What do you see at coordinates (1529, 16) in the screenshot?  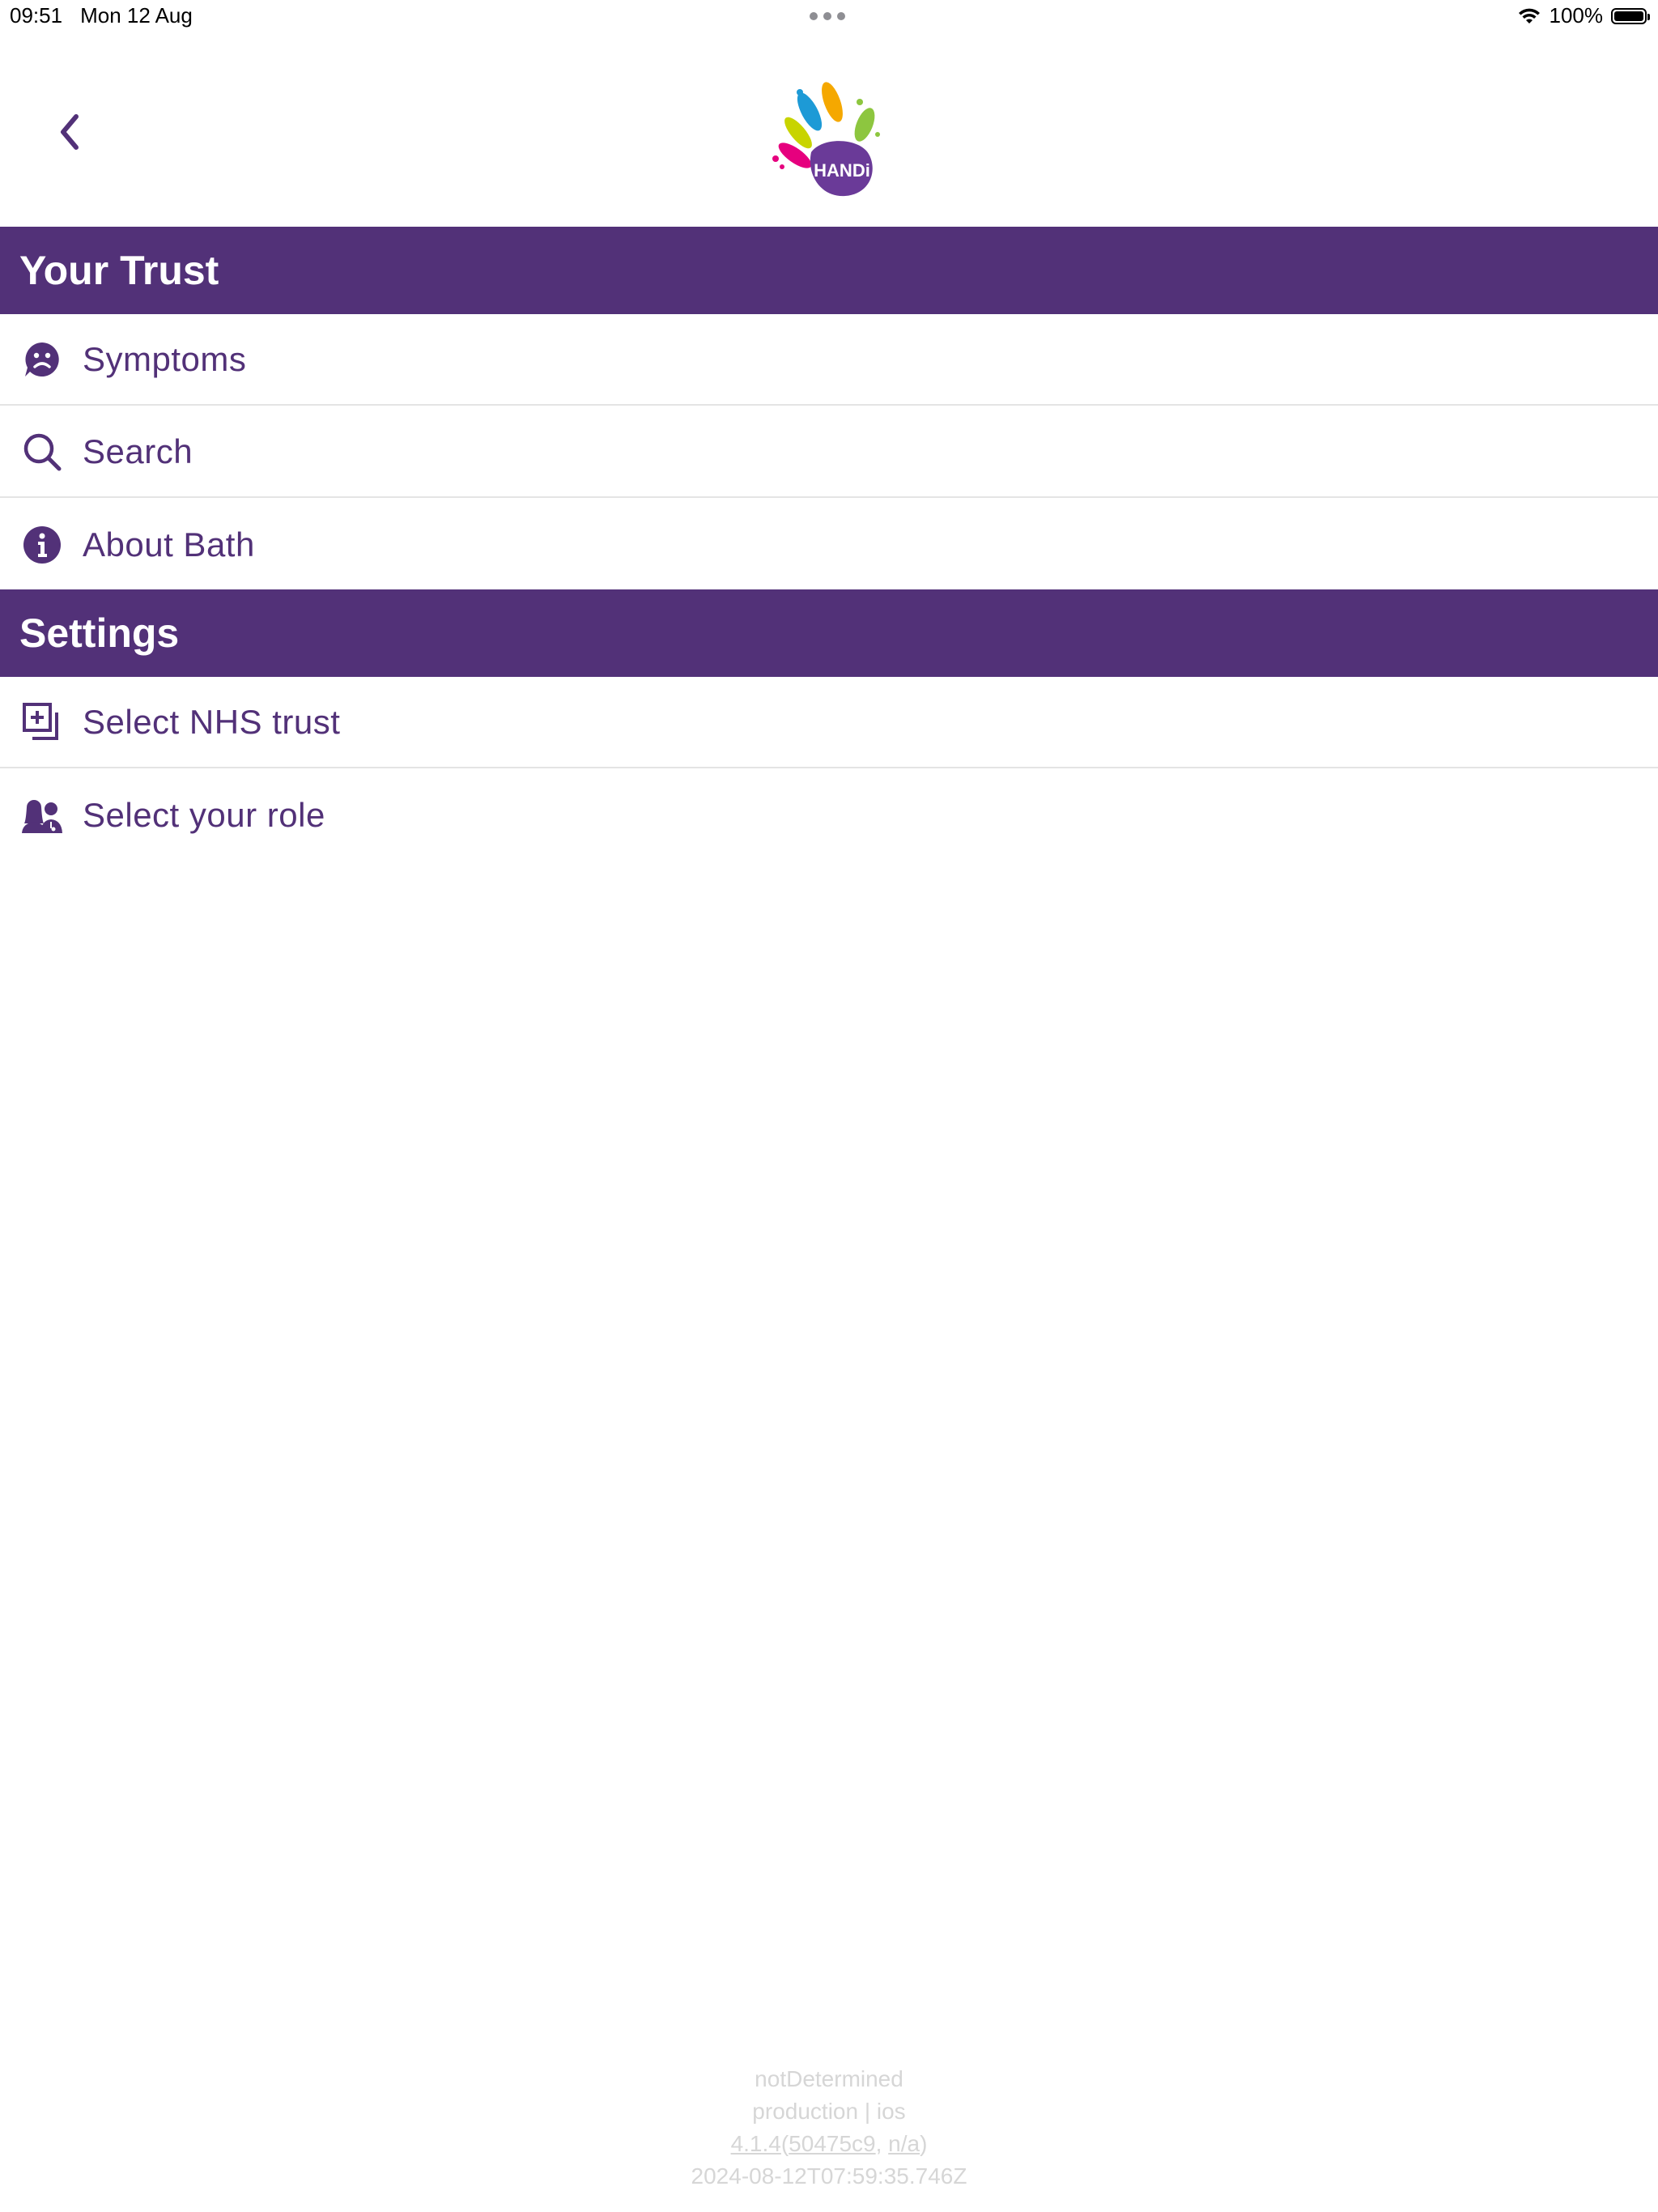 I see `wifi-icon` at bounding box center [1529, 16].